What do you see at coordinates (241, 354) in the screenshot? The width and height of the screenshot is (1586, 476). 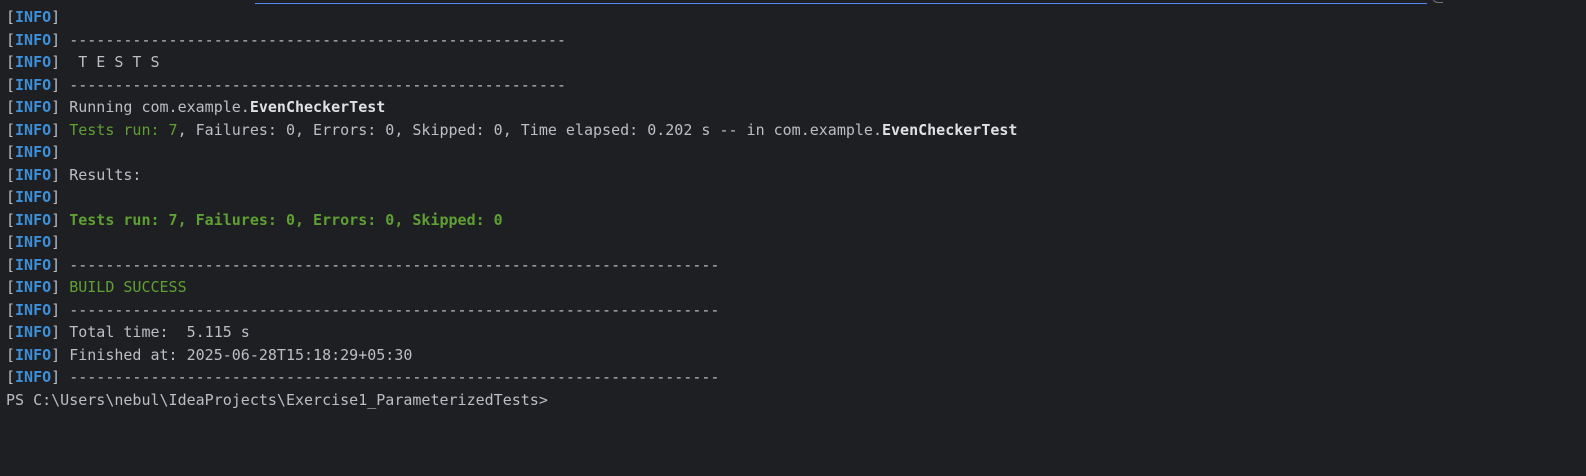 I see `finished-at: Finished at: 2025-06-28T15:18:29+05:30` at bounding box center [241, 354].